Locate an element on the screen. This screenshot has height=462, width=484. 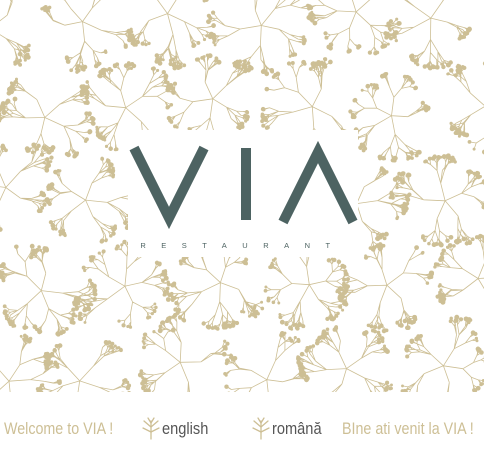
romana-link: română is located at coordinates (297, 429).